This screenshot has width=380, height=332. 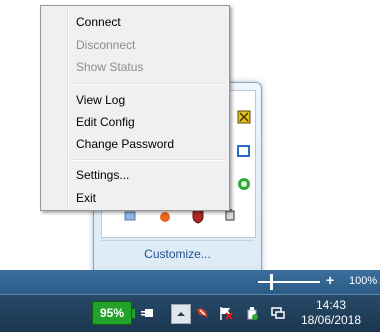 What do you see at coordinates (289, 282) in the screenshot?
I see `zoom-slider-track` at bounding box center [289, 282].